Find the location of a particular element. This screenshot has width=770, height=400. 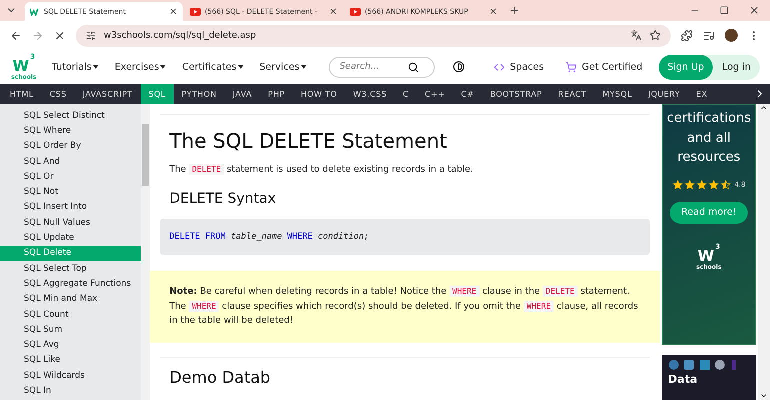

sidebar-item: SQL Or is located at coordinates (70, 176).